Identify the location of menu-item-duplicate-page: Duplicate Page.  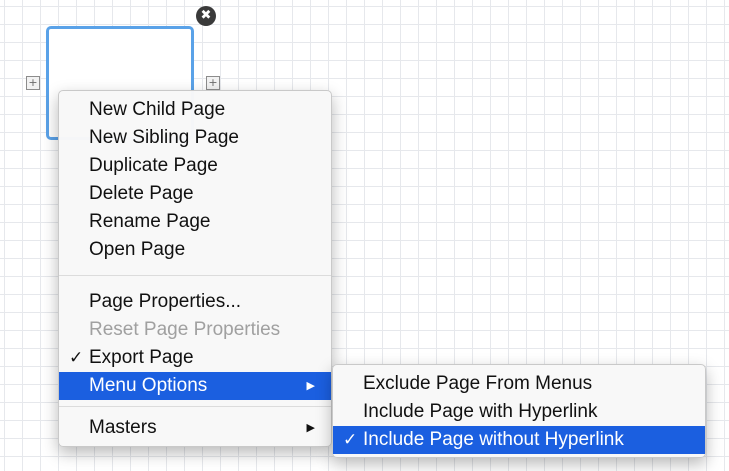
(195, 166).